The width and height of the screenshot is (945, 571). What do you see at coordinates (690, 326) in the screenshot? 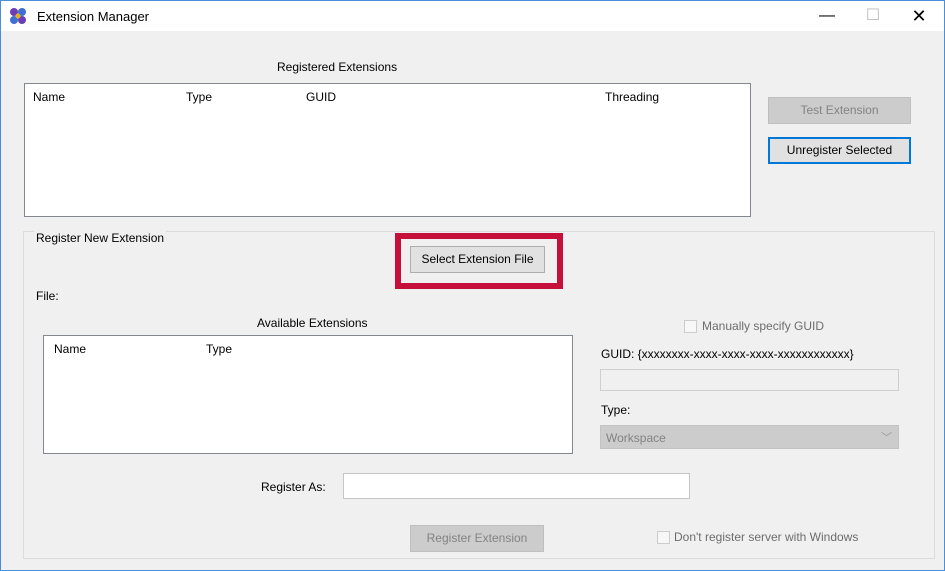
I see `manually-specify-guid-checkbox` at bounding box center [690, 326].